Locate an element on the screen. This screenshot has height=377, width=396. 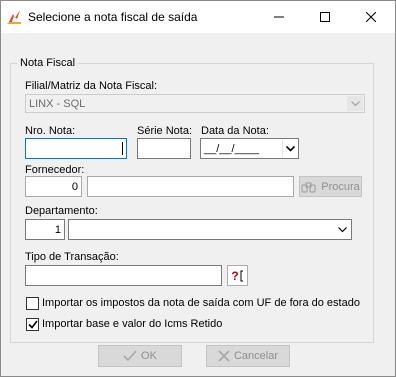
fornecedor-name-input is located at coordinates (190, 186).